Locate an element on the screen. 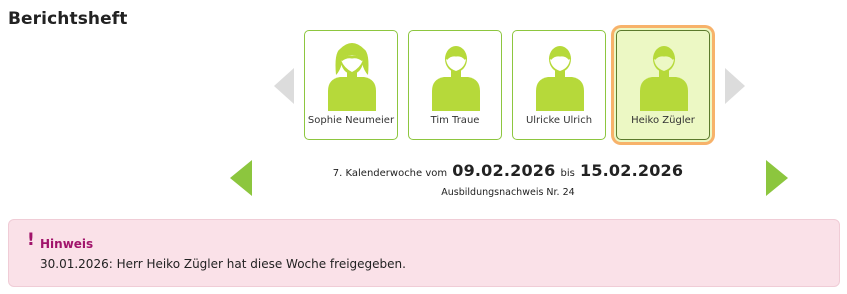 The height and width of the screenshot is (294, 847). trainee-card-tim-traue: Tim Traue is located at coordinates (455, 85).